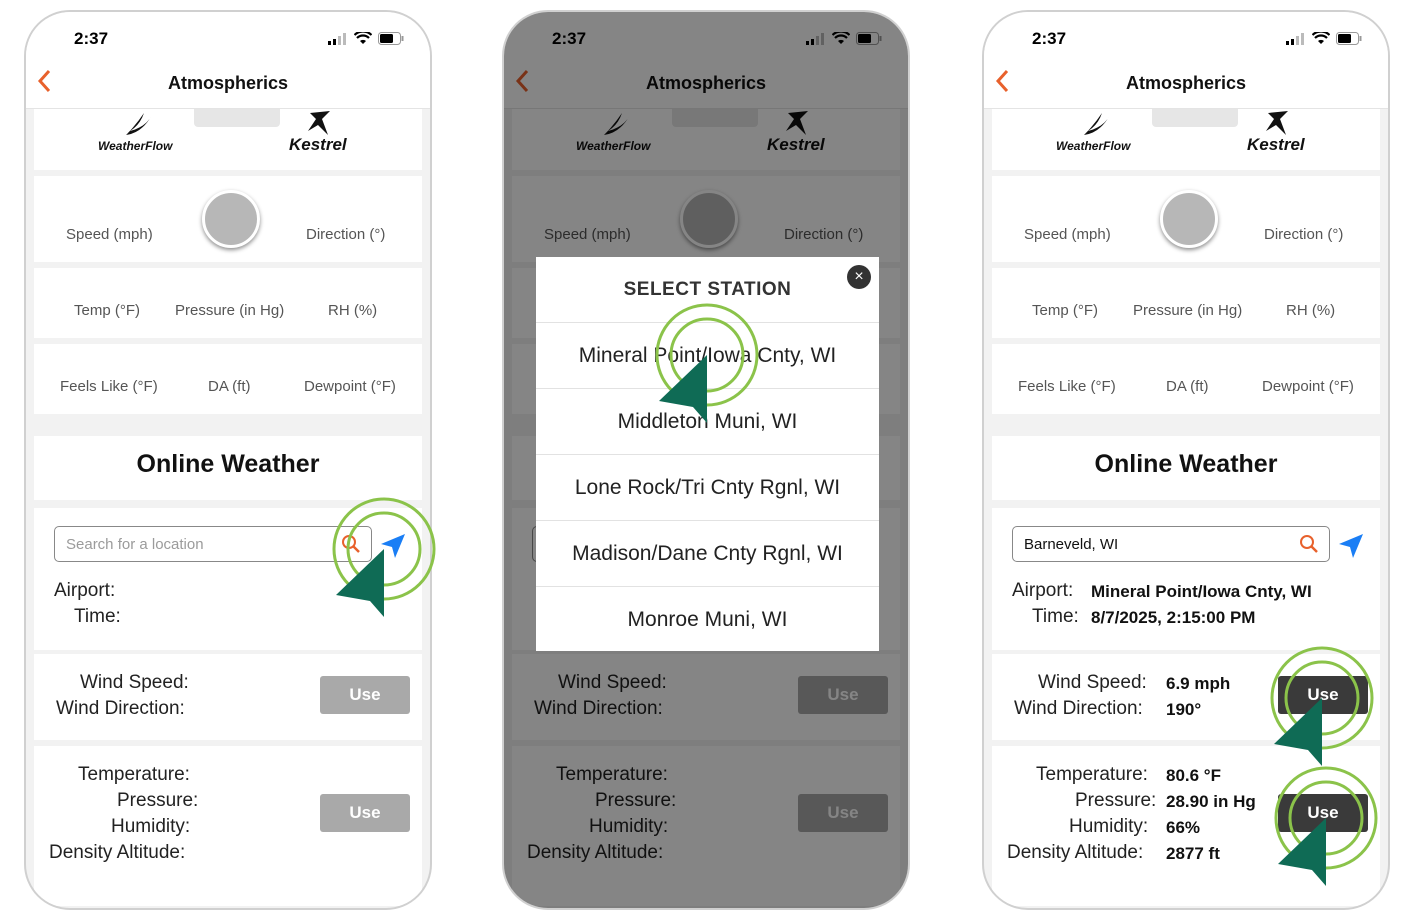 The height and width of the screenshot is (910, 1411). What do you see at coordinates (707, 487) in the screenshot?
I see `station-option: Lone Rock/Tri Cnty Rgnl, WI` at bounding box center [707, 487].